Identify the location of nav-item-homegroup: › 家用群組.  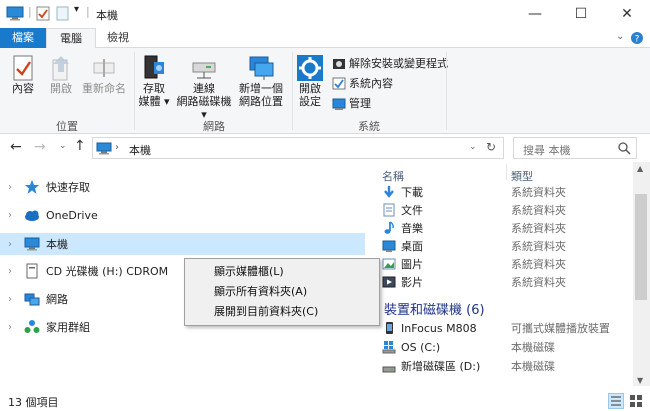
(90, 327).